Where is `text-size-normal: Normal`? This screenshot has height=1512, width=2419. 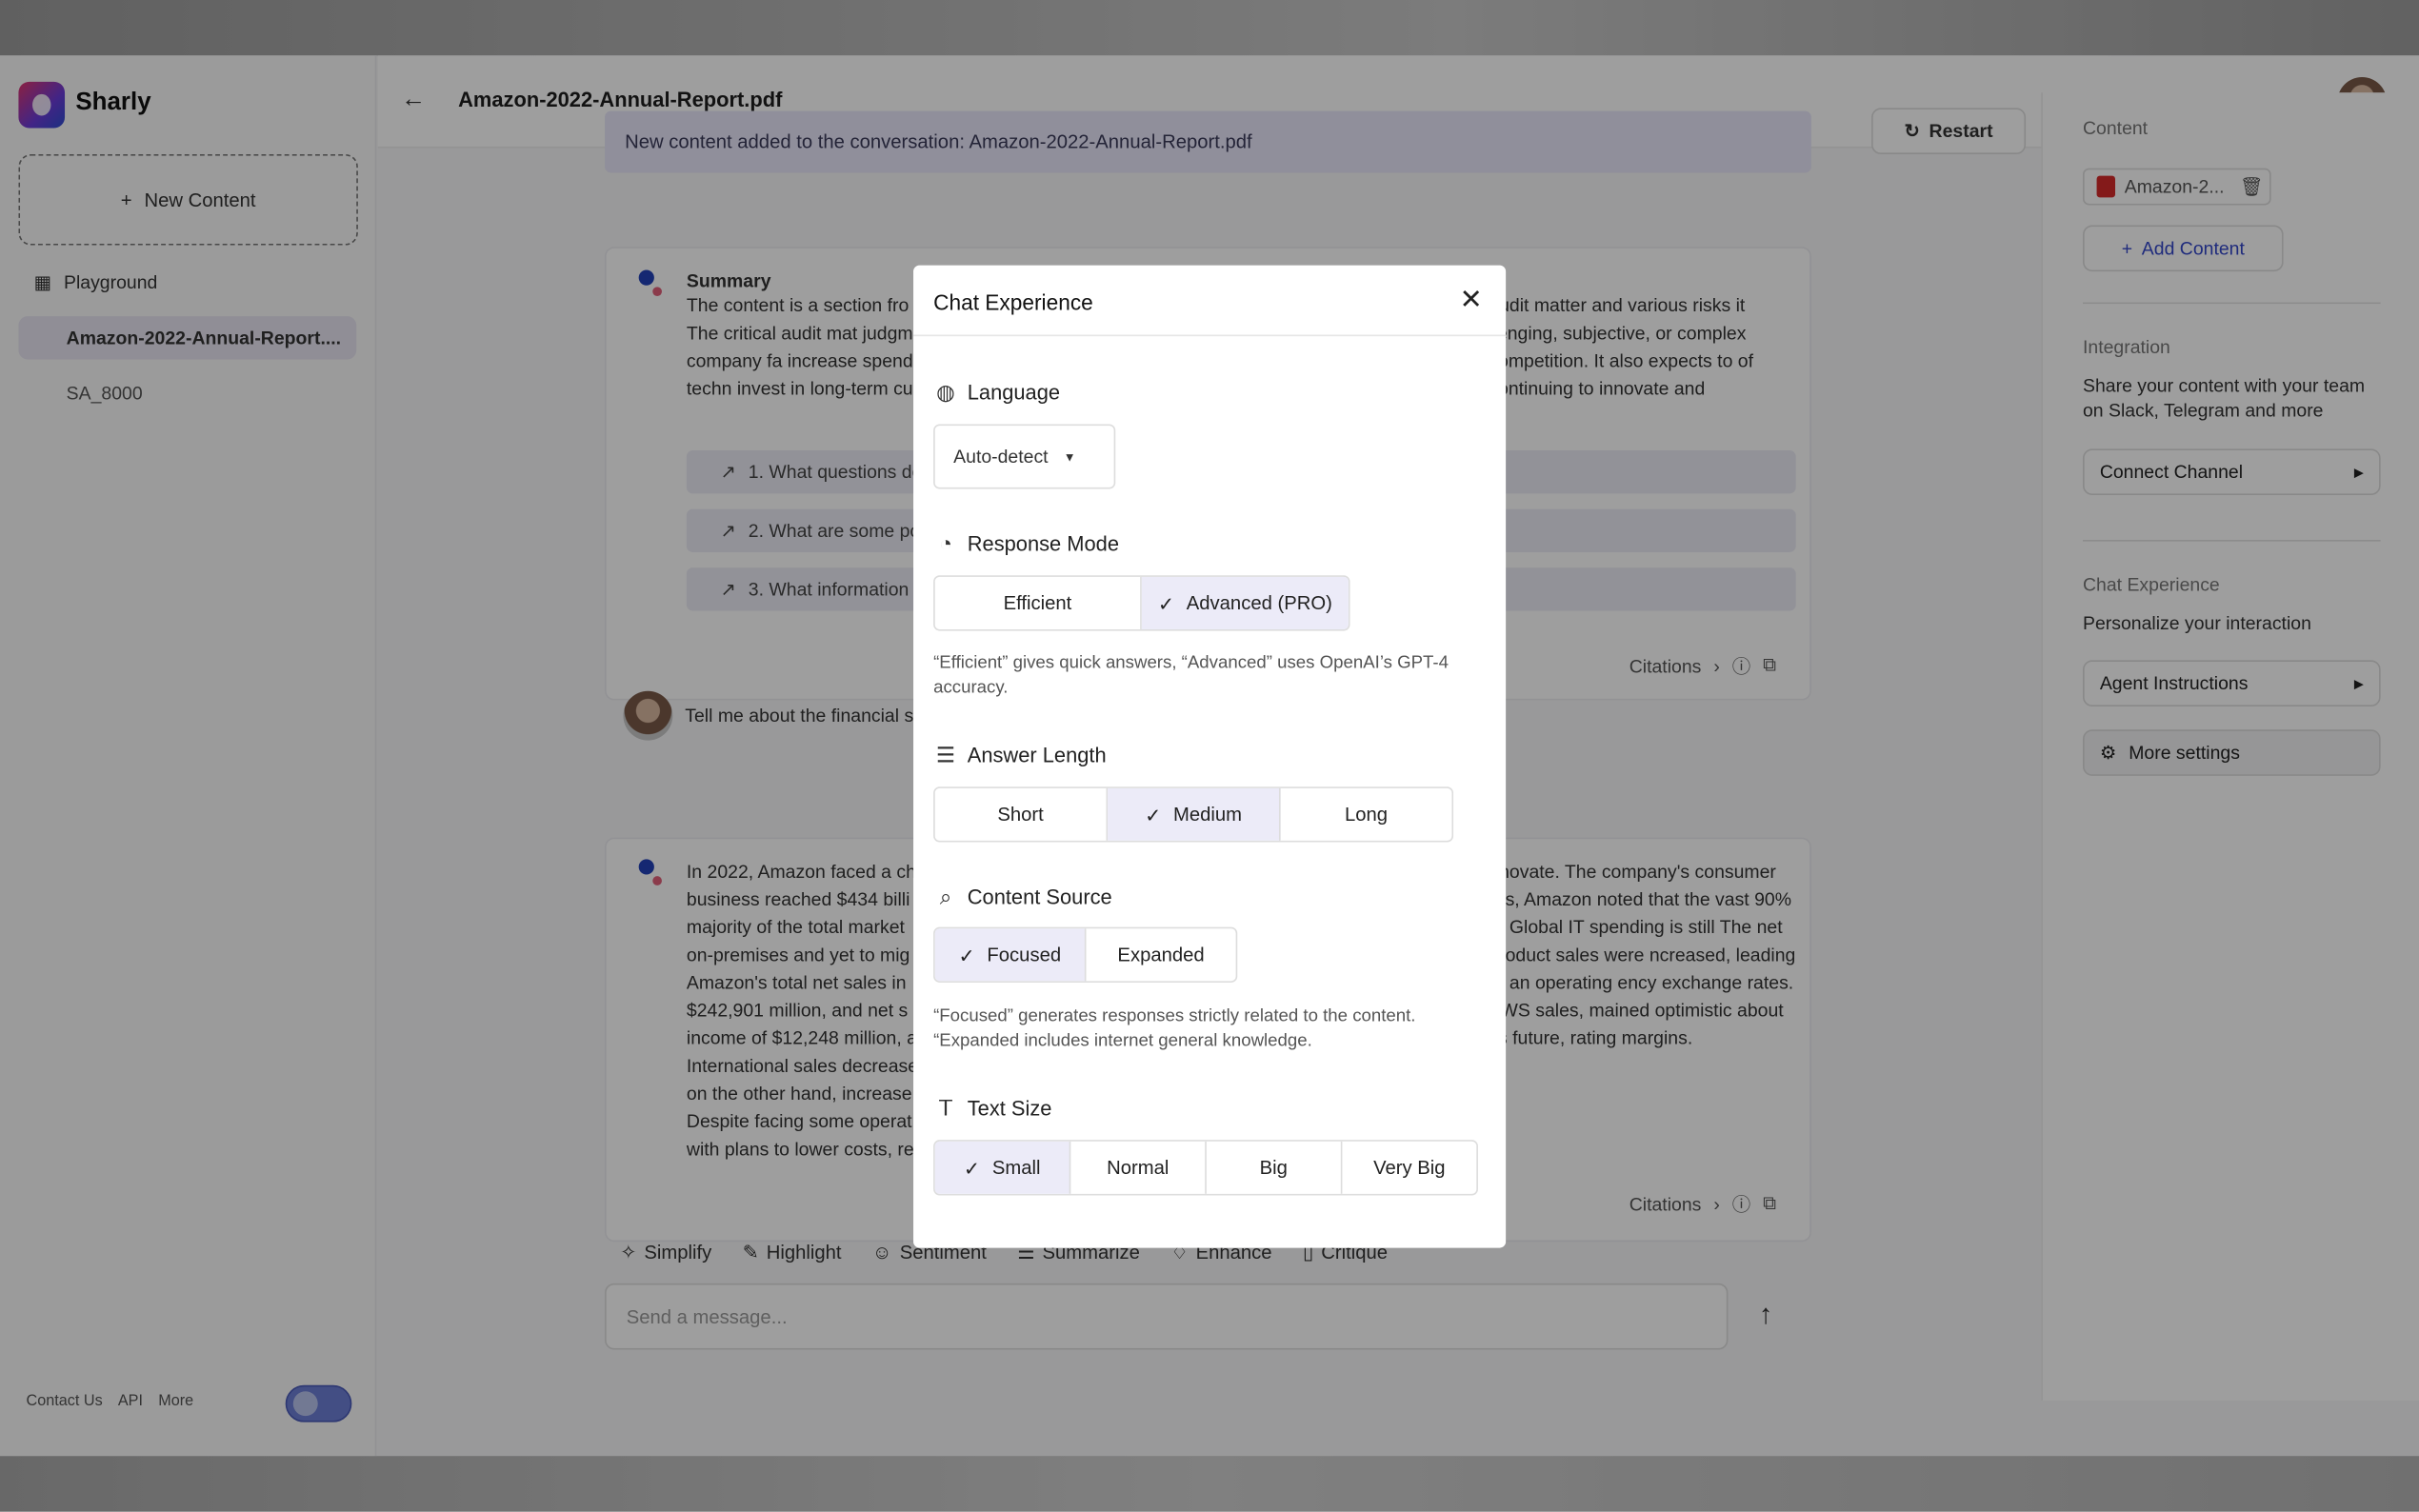 text-size-normal: Normal is located at coordinates (1138, 1167).